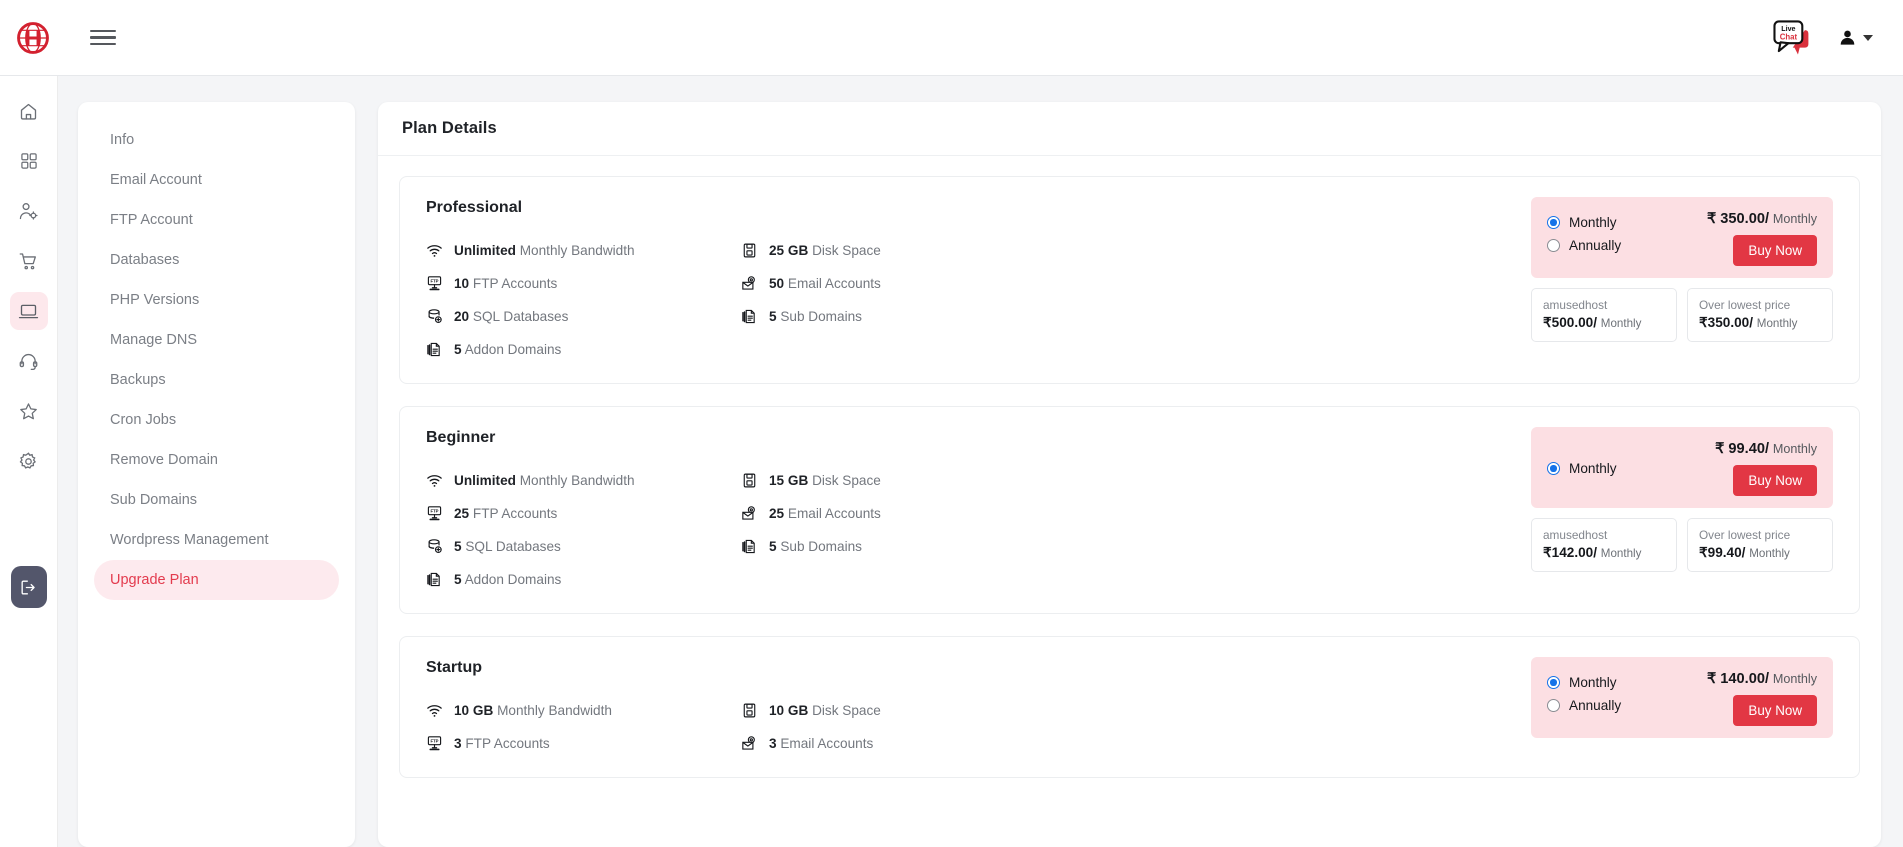  I want to click on rail-item-support, so click(29, 361).